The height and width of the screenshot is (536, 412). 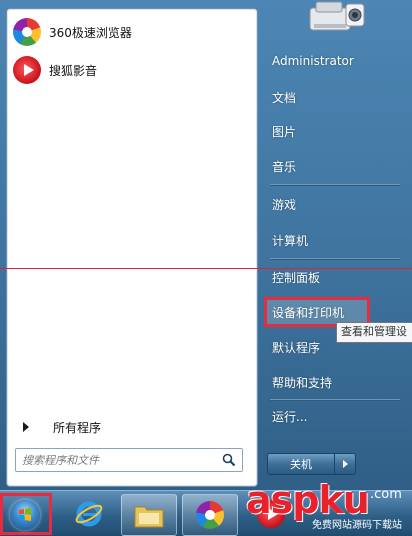 I want to click on menu-item-music: 音乐, so click(x=342, y=166).